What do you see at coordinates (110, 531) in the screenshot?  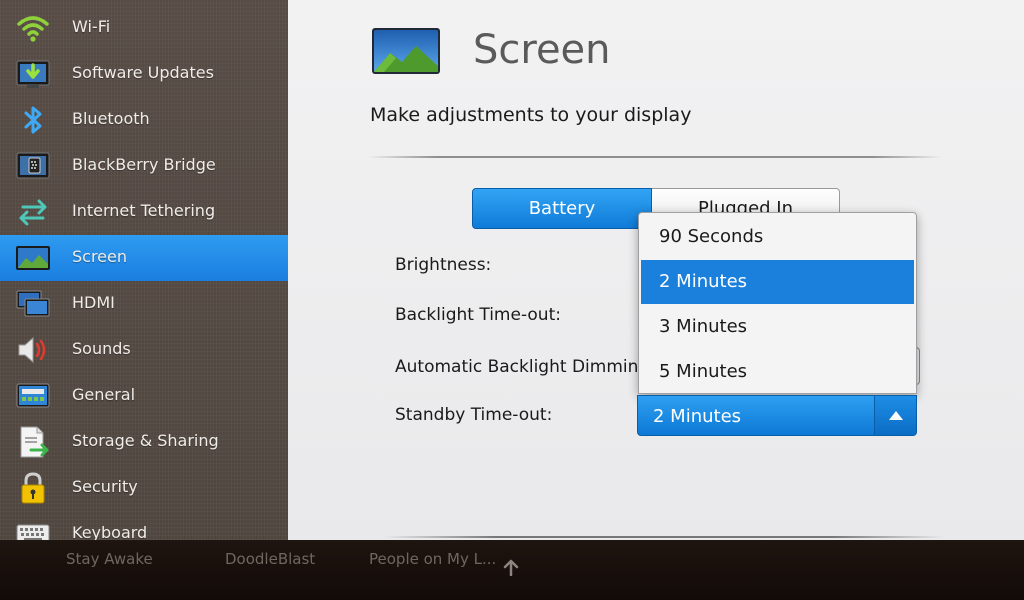 I see `sidebar-item-label: Keyboard` at bounding box center [110, 531].